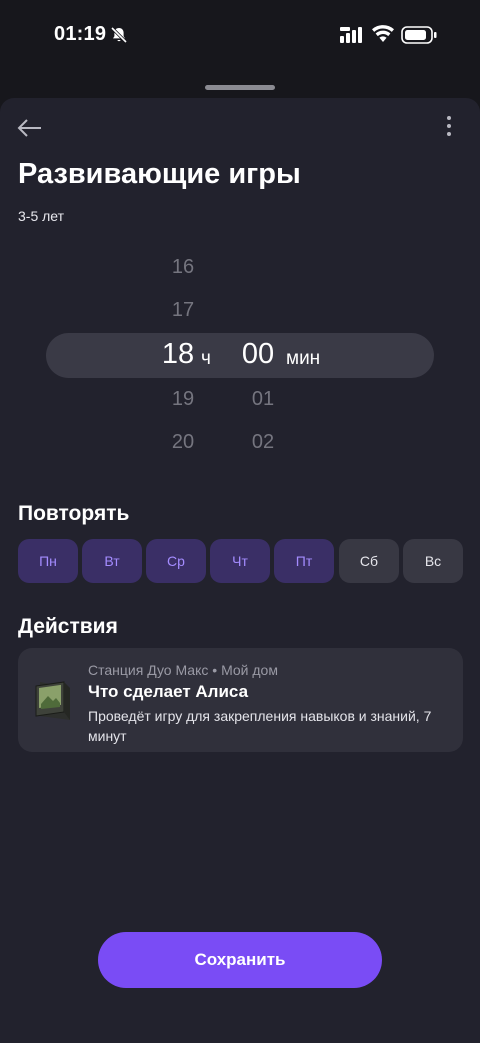 This screenshot has width=480, height=1043. What do you see at coordinates (80, 34) in the screenshot?
I see `status-time: 01:19` at bounding box center [80, 34].